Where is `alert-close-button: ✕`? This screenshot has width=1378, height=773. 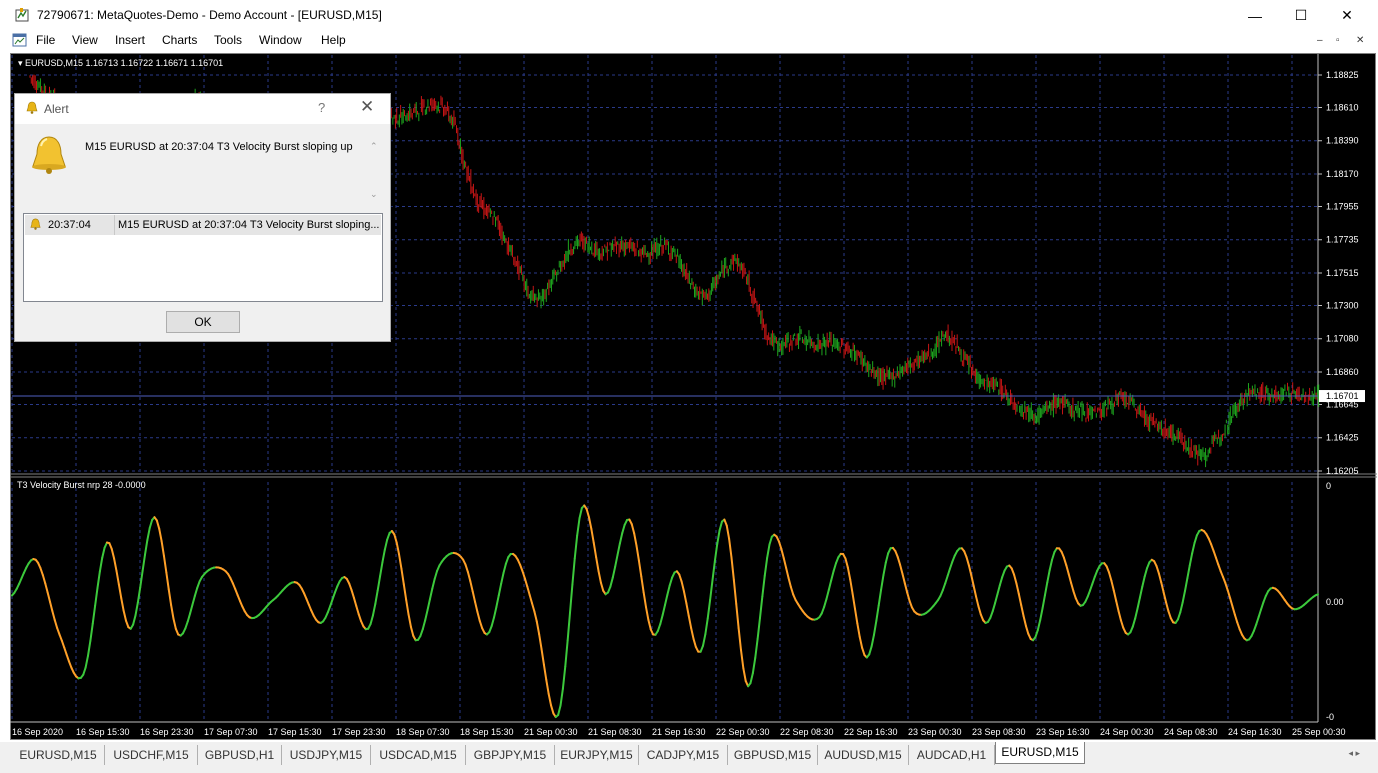
alert-close-button: ✕ is located at coordinates (367, 107).